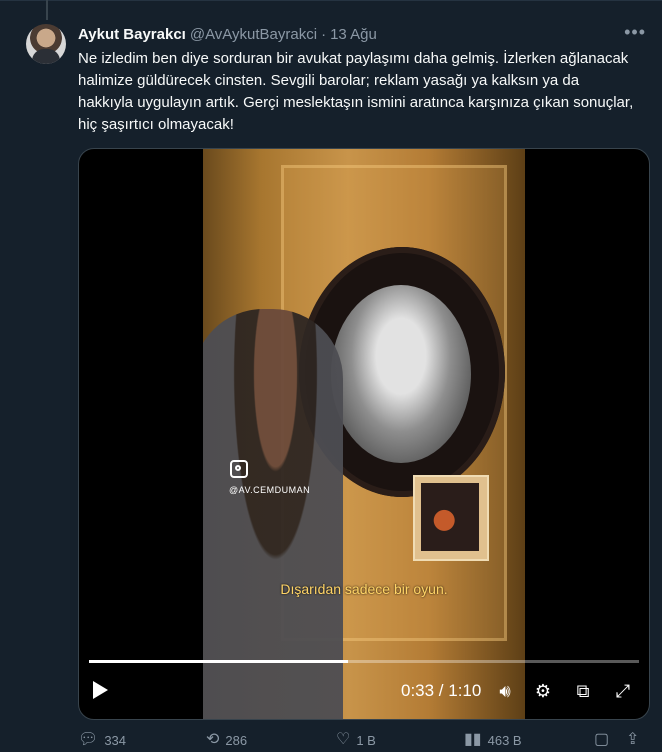 Image resolution: width=662 pixels, height=752 pixels. I want to click on desk-photo, so click(450, 517).